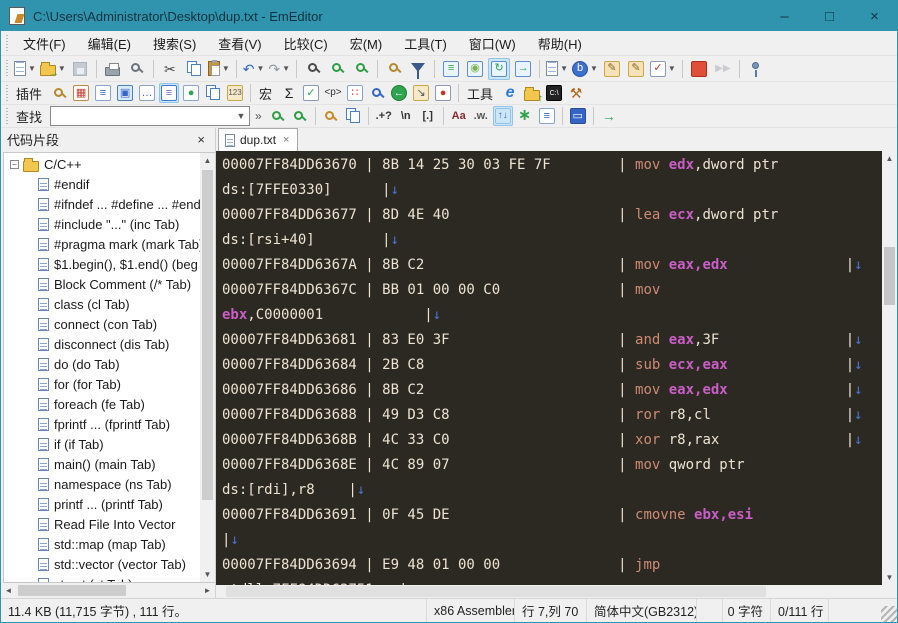  Describe the element at coordinates (523, 69) in the screenshot. I see `wrap-page-button: →` at that location.